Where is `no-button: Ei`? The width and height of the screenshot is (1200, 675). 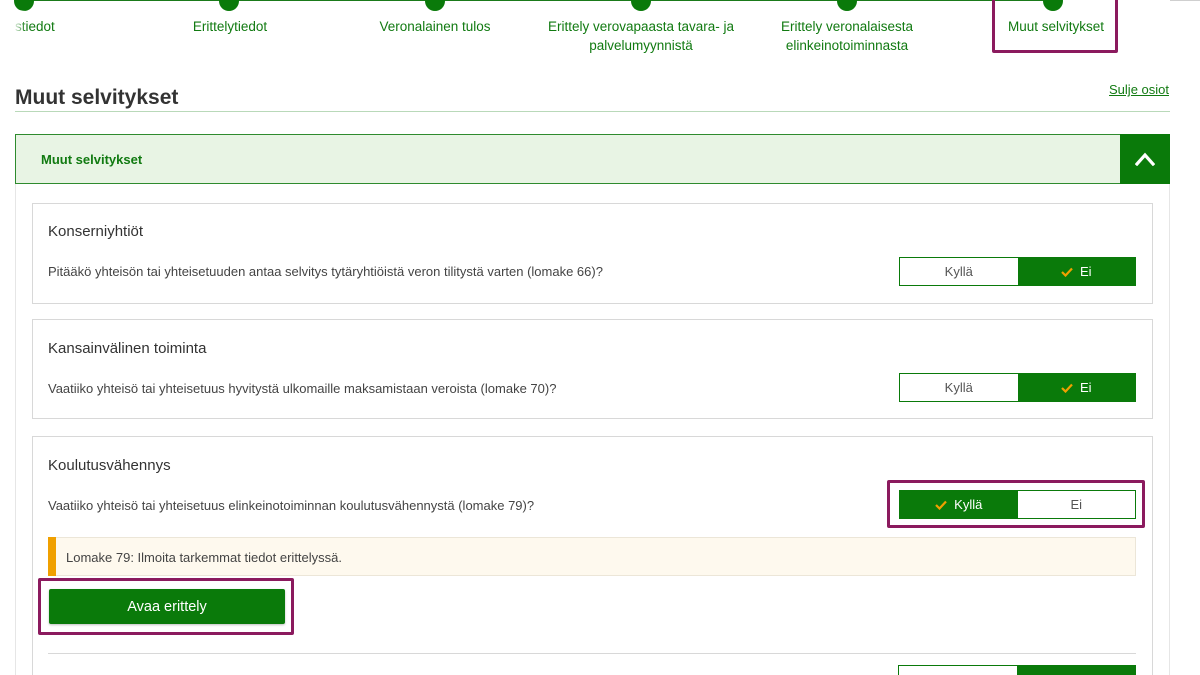
no-button: Ei is located at coordinates (1076, 504).